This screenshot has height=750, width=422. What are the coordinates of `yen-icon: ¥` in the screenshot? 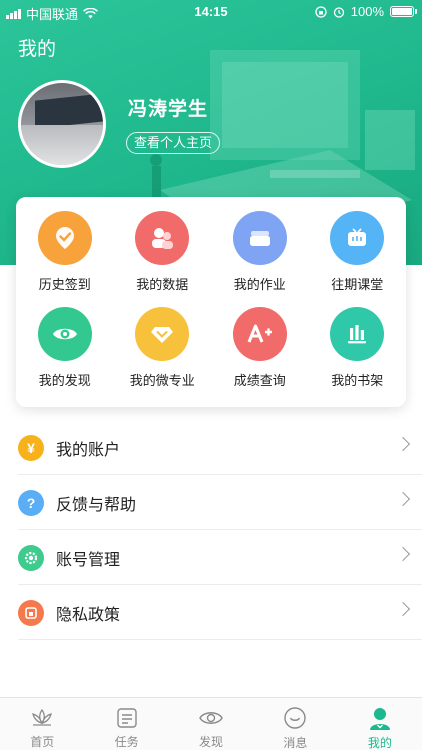 It's located at (31, 447).